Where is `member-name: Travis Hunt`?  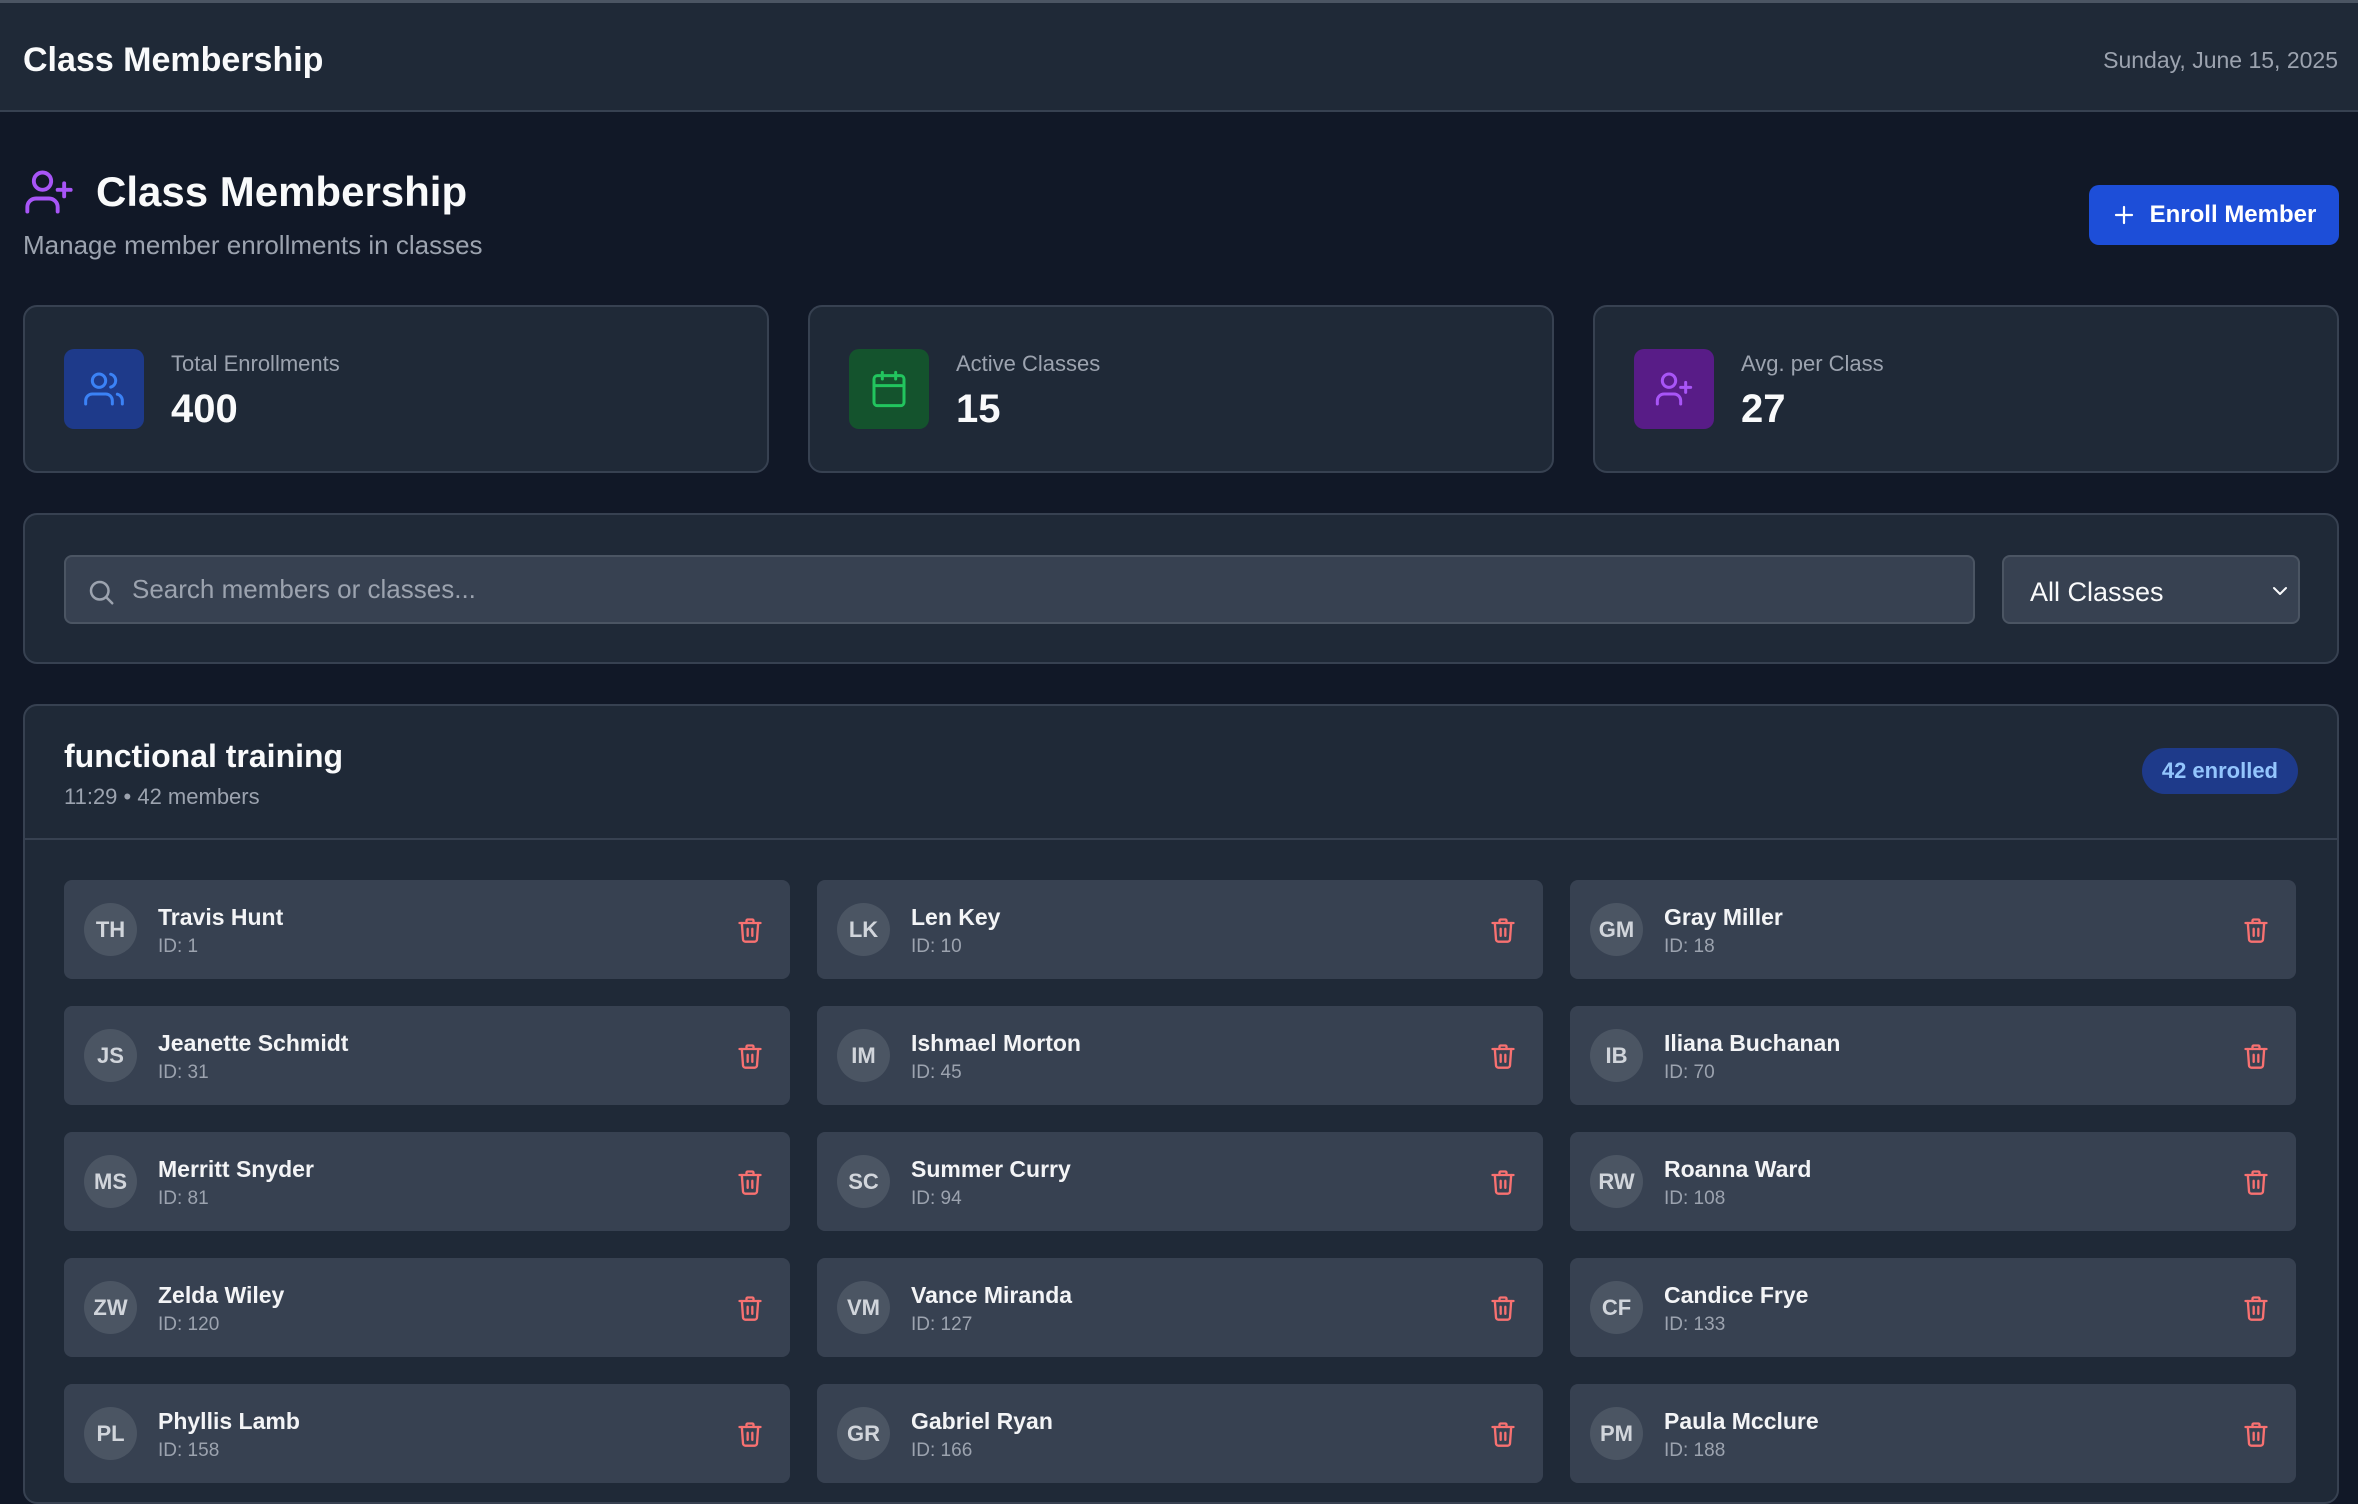
member-name: Travis Hunt is located at coordinates (221, 917).